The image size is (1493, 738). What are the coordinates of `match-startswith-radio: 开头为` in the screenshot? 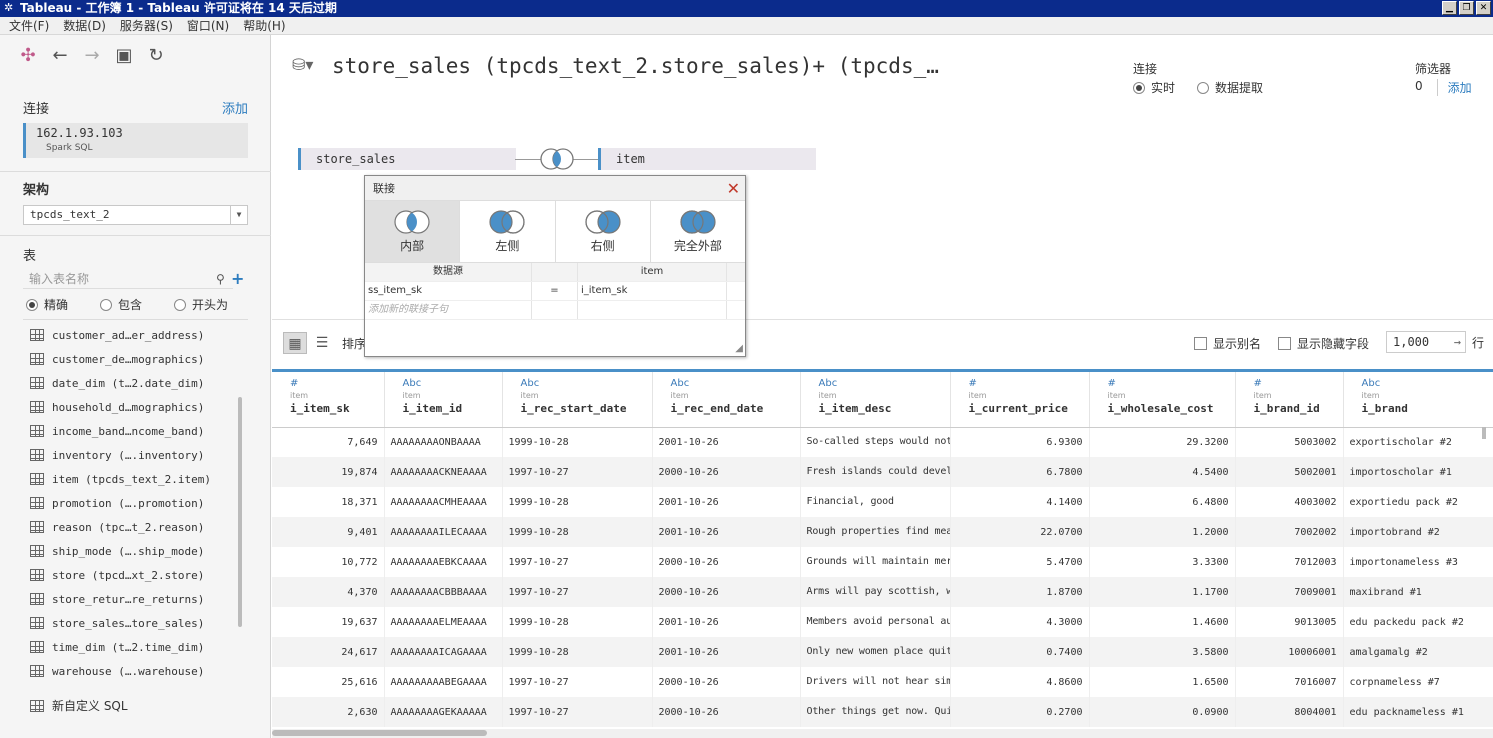 It's located at (211, 304).